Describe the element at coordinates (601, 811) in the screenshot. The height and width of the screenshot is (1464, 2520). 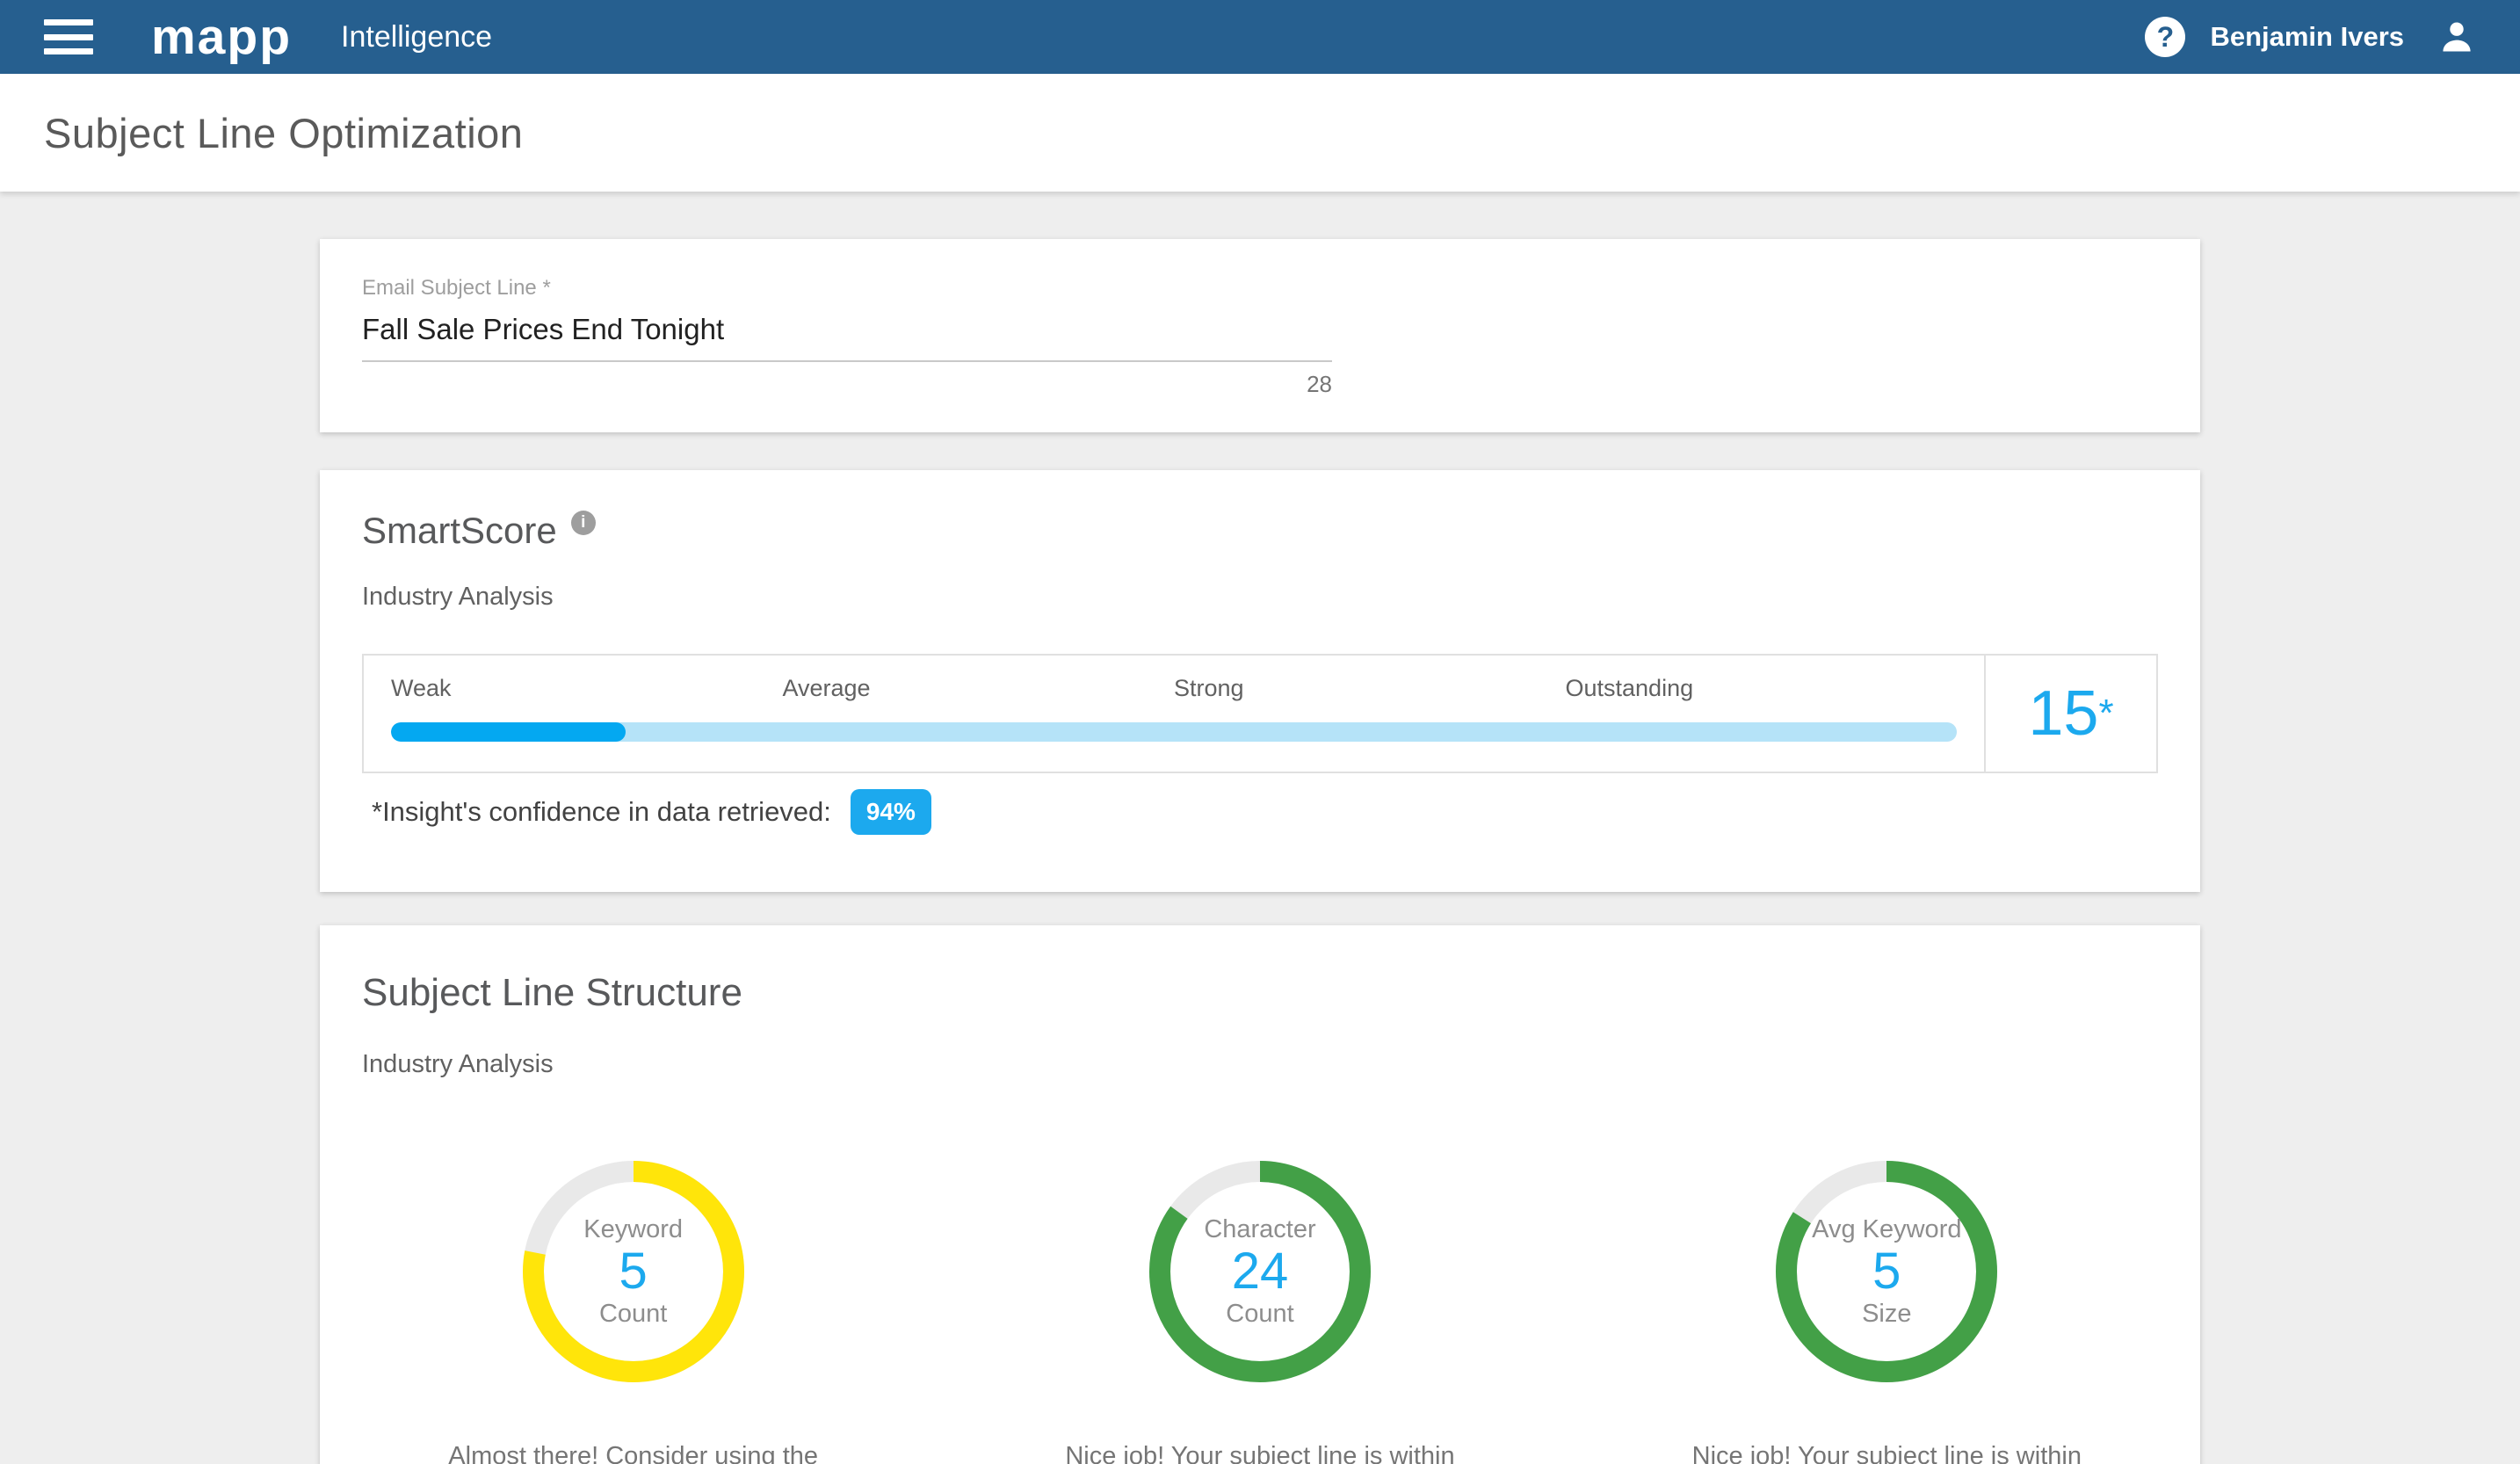
I see `confidence-text: *Insight's confidence in data retrieved:` at that location.